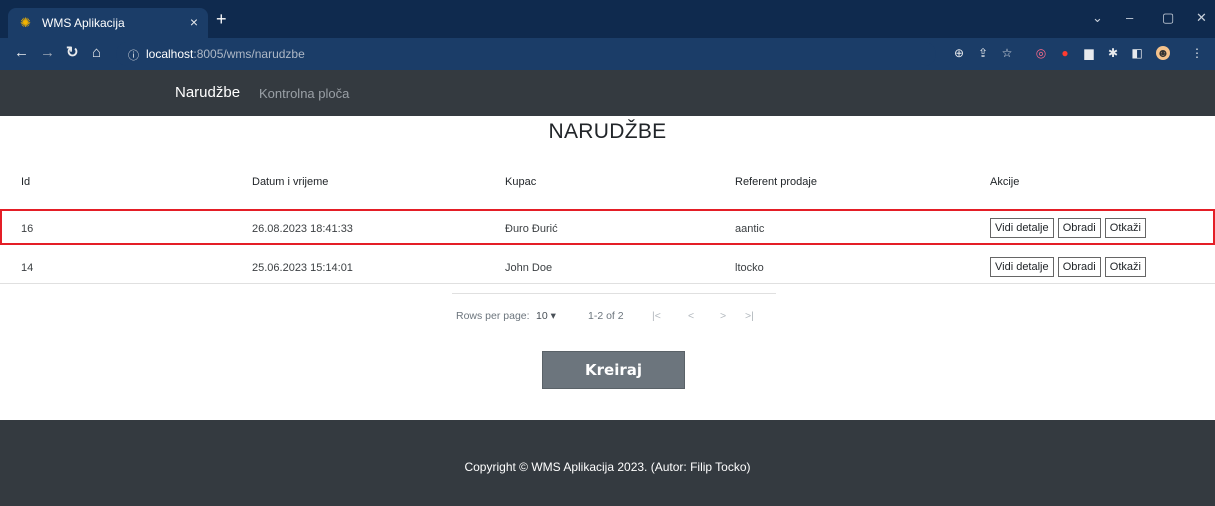 The width and height of the screenshot is (1215, 506). I want to click on table-pagination: Rows per page: 10 ▾ 1-2 of 2 |< < > >|, so click(614, 310).